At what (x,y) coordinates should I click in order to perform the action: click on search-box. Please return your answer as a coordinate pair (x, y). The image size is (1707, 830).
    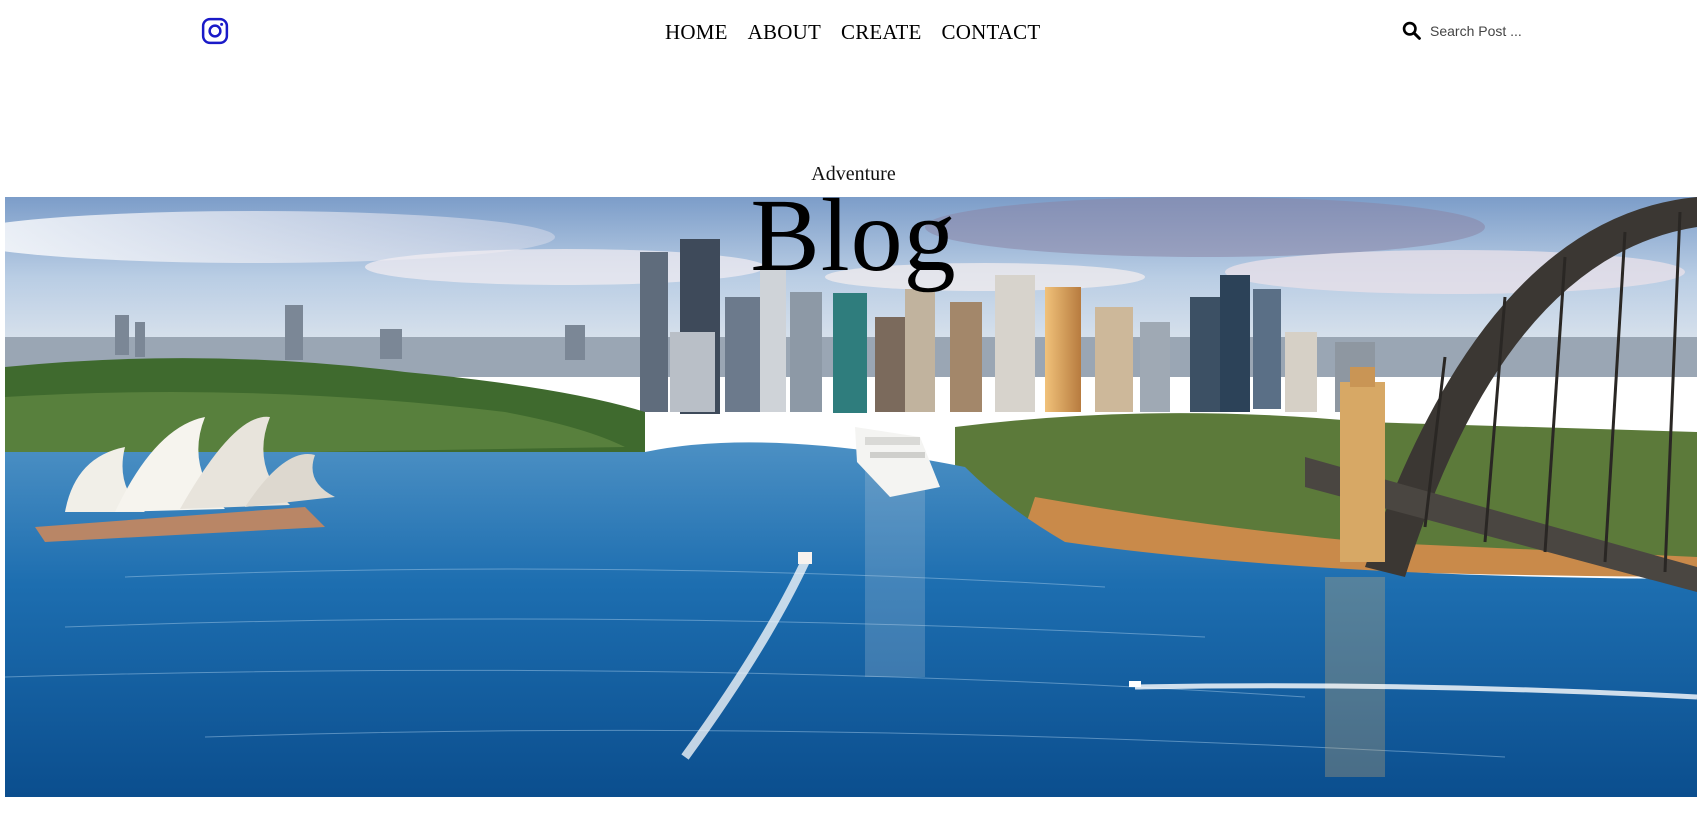
    Looking at the image, I should click on (1475, 30).